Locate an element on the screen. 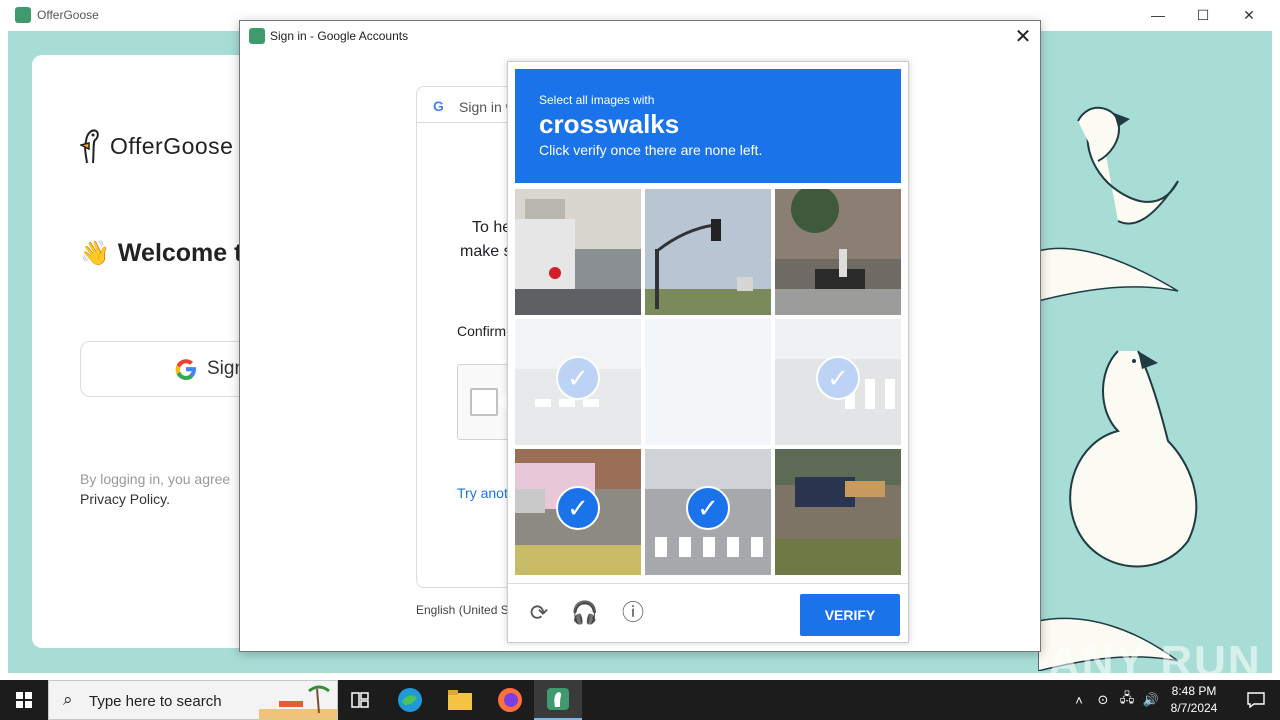  brand: OfferGoose is located at coordinates (156, 146).